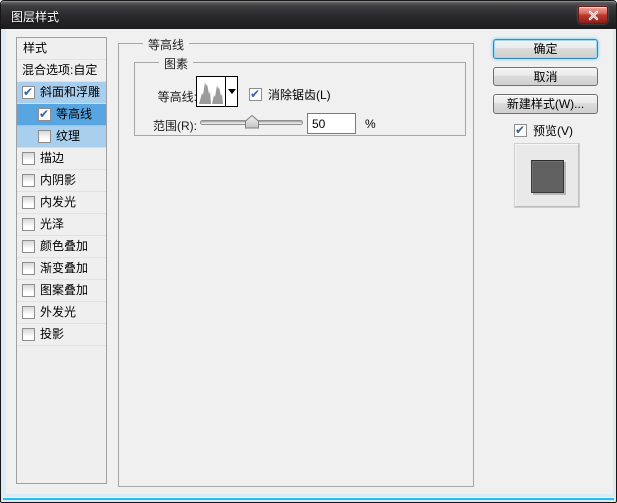  What do you see at coordinates (545, 49) in the screenshot?
I see `ok-button: 确定` at bounding box center [545, 49].